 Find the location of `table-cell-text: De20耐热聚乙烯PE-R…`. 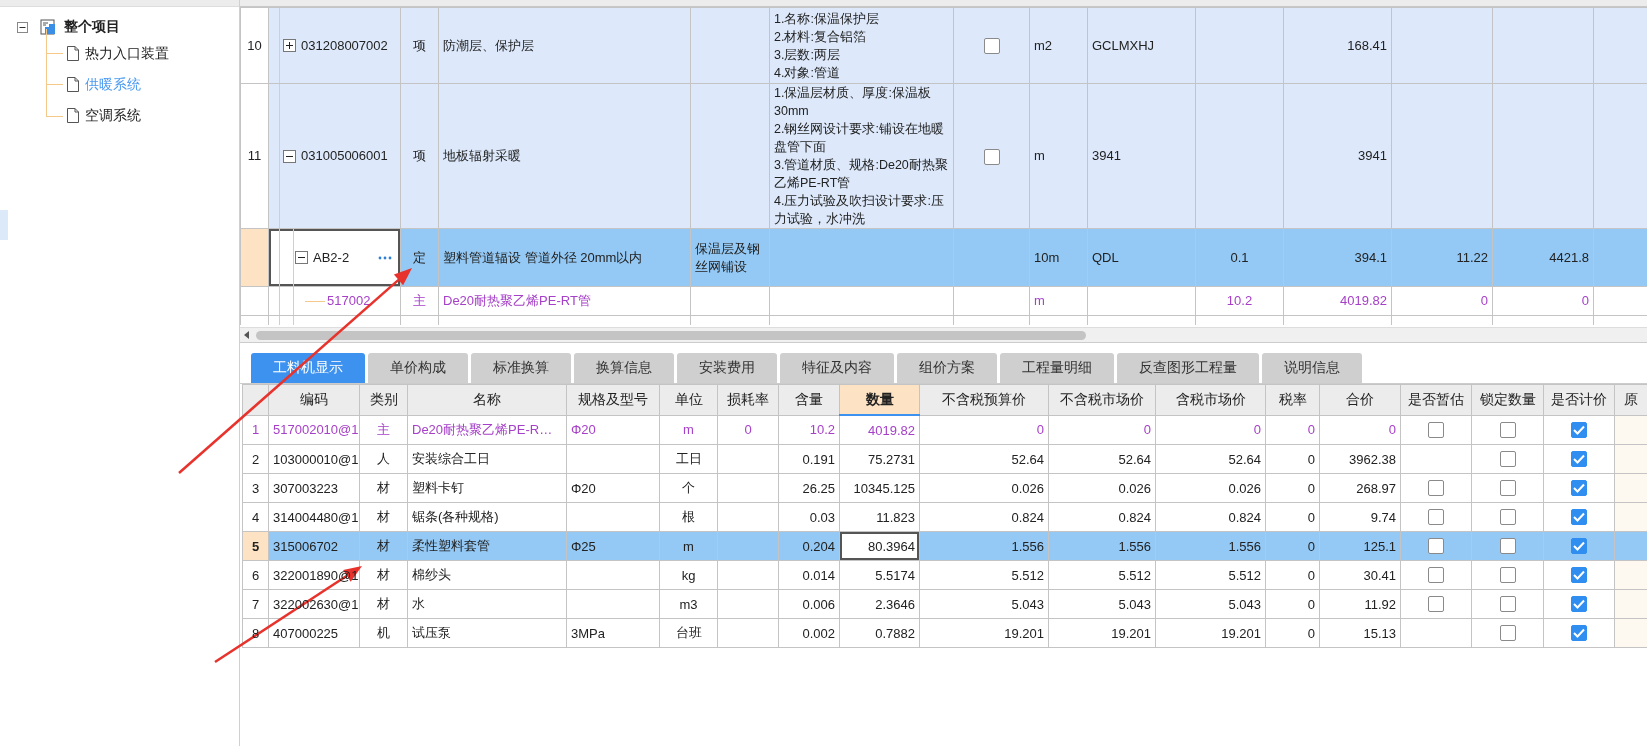

table-cell-text: De20耐热聚乙烯PE-R… is located at coordinates (482, 429).